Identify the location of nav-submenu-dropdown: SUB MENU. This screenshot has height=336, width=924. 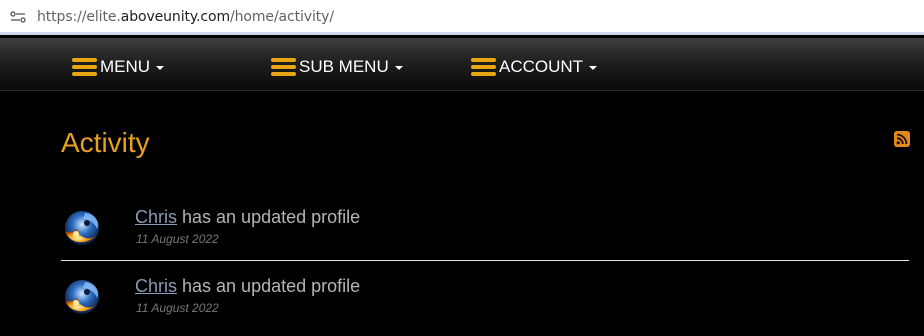
(337, 67).